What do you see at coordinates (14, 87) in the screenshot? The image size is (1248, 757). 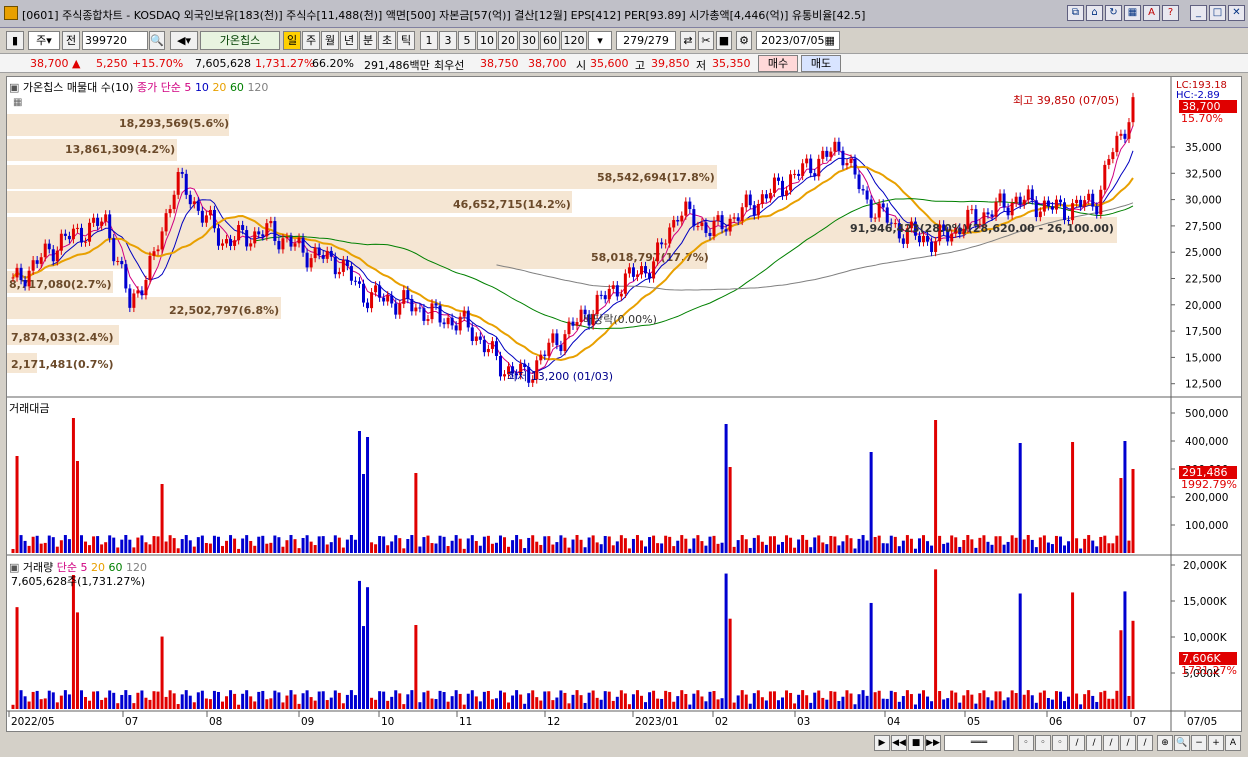 I see `settings-small-icon: ▣` at bounding box center [14, 87].